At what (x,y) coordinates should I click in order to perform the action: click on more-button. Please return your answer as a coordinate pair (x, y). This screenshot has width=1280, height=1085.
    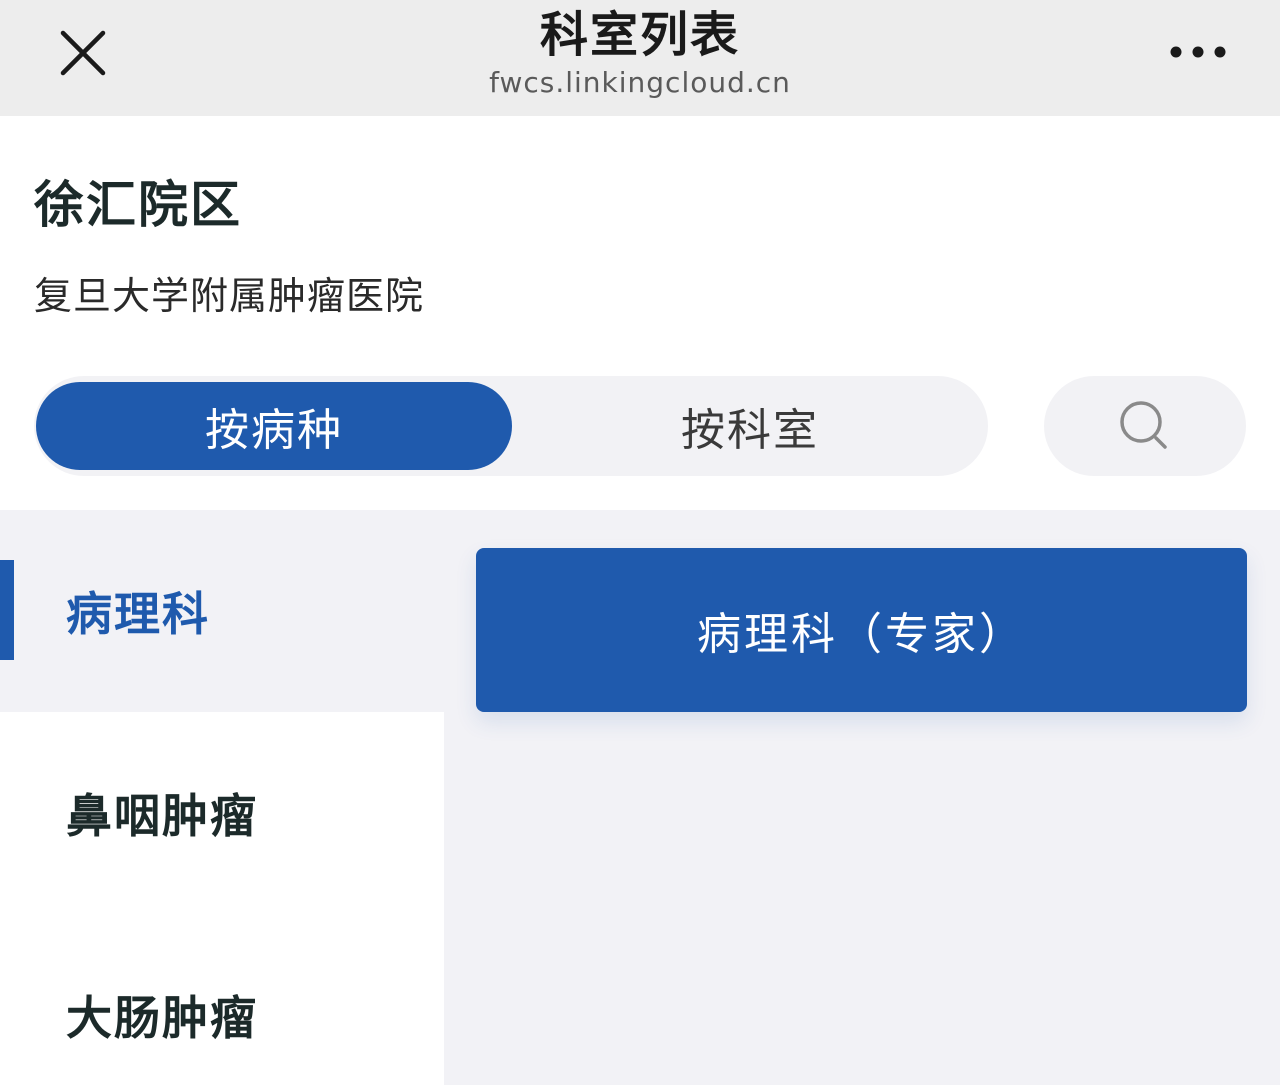
    Looking at the image, I should click on (1198, 52).